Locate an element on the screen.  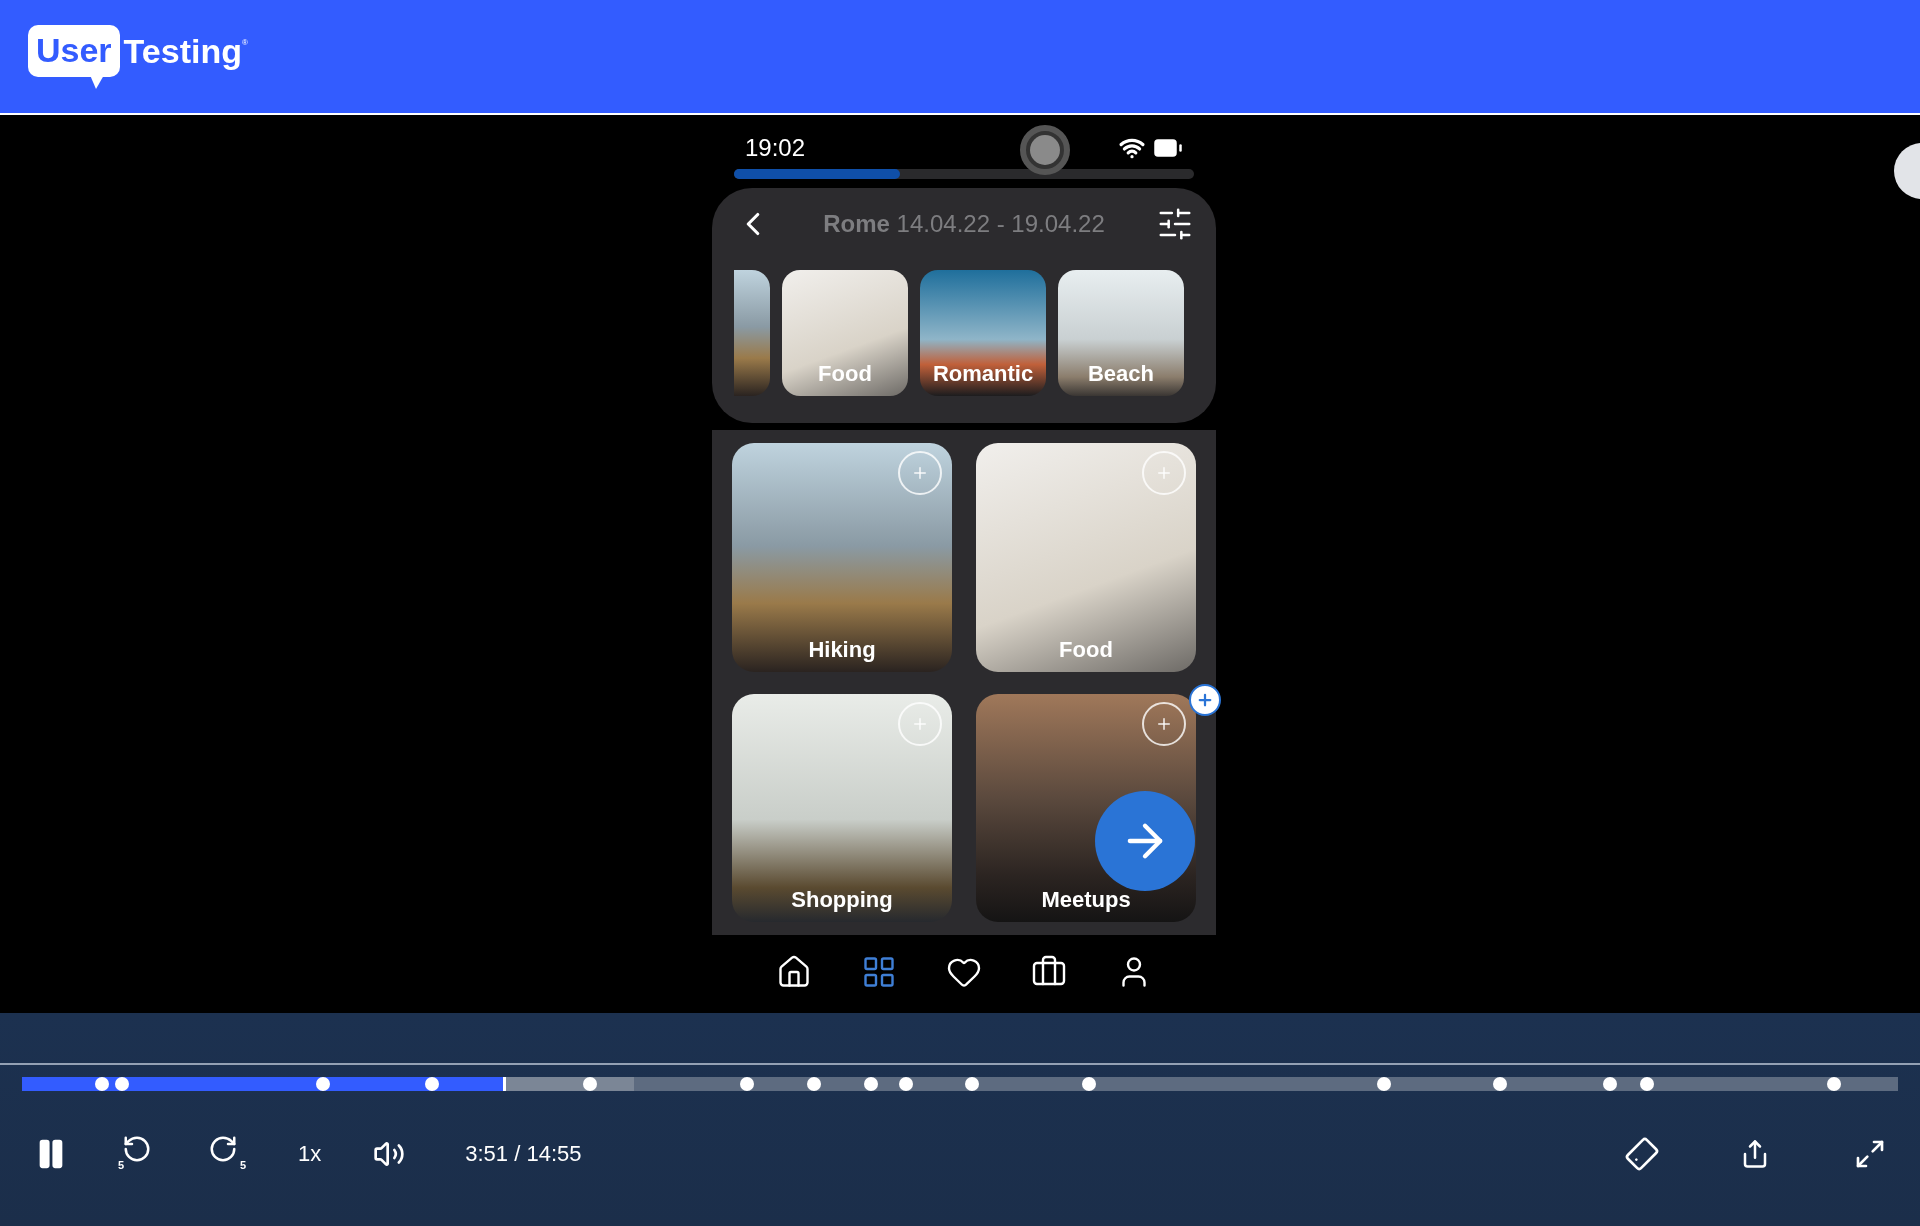
trip-title: Rome 14.04.22 - 19.04.22 is located at coordinates (964, 224).